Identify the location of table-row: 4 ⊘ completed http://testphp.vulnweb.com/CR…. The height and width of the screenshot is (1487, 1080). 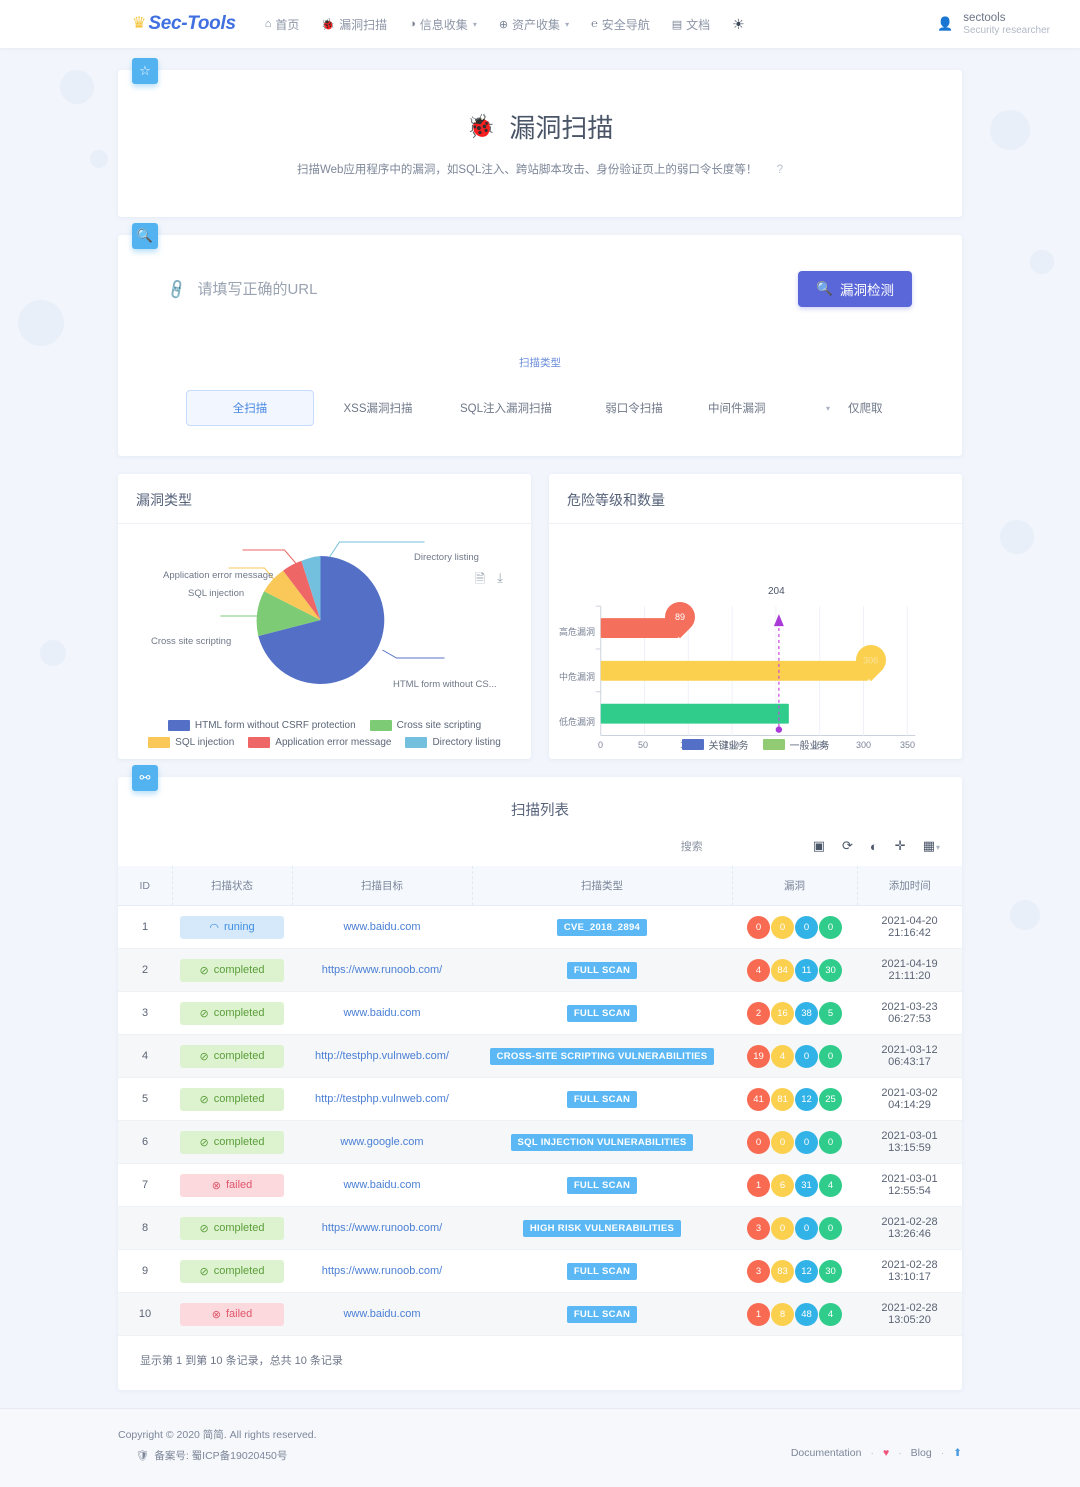
(540, 1056).